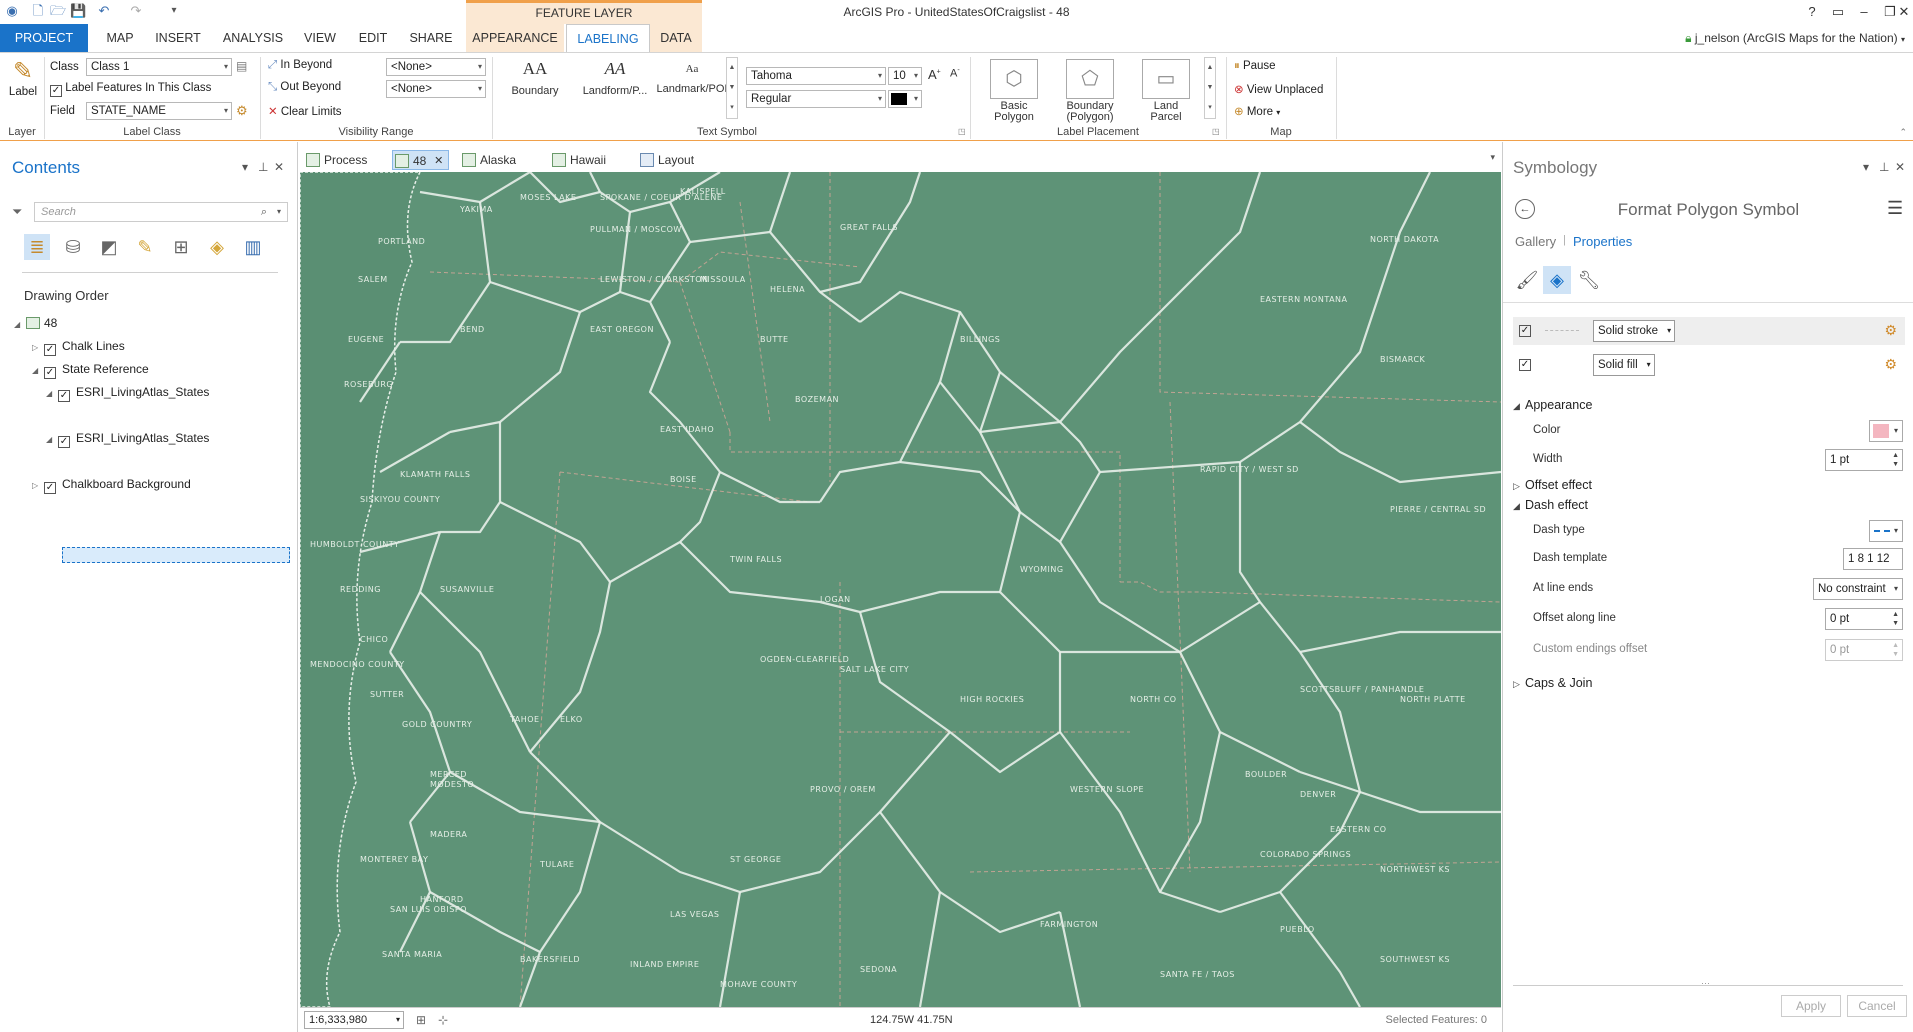 This screenshot has height=1032, width=1913. Describe the element at coordinates (78, 347) in the screenshot. I see `tree-row-chalk-lines: ▷ ✓ Chalk Lines` at that location.